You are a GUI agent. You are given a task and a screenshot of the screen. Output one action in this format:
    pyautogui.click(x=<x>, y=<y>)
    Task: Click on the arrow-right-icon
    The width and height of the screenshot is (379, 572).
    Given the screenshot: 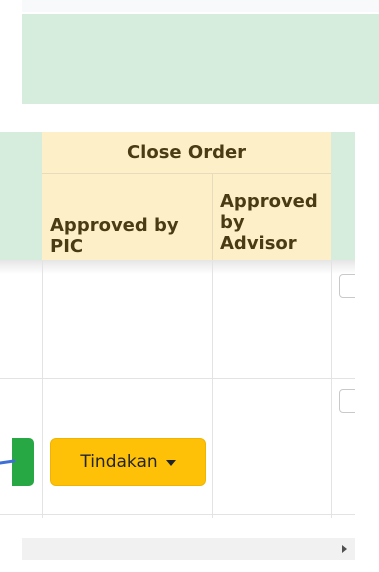 What is the action you would take?
    pyautogui.click(x=344, y=549)
    